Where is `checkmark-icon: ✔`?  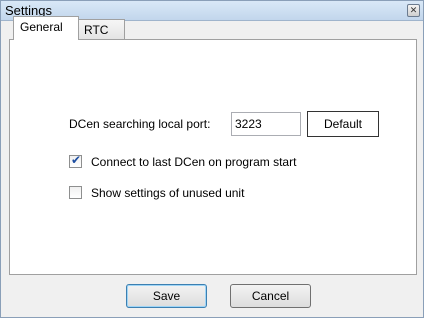 checkmark-icon: ✔ is located at coordinates (76, 160).